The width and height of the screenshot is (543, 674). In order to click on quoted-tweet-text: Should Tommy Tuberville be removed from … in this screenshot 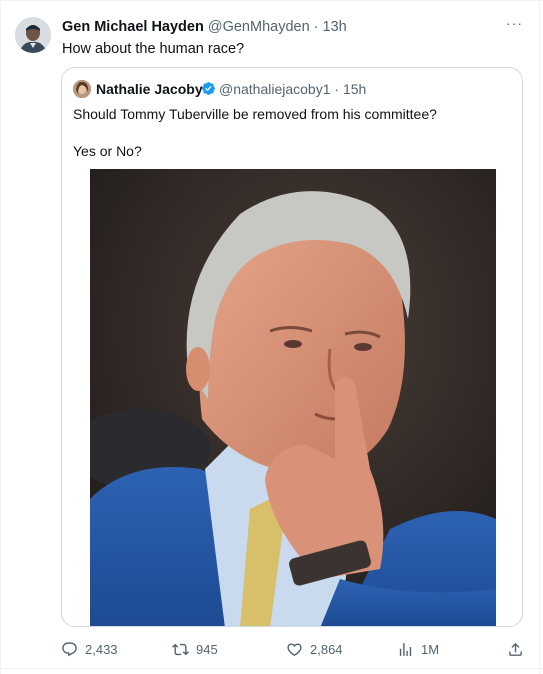, I will do `click(255, 132)`.